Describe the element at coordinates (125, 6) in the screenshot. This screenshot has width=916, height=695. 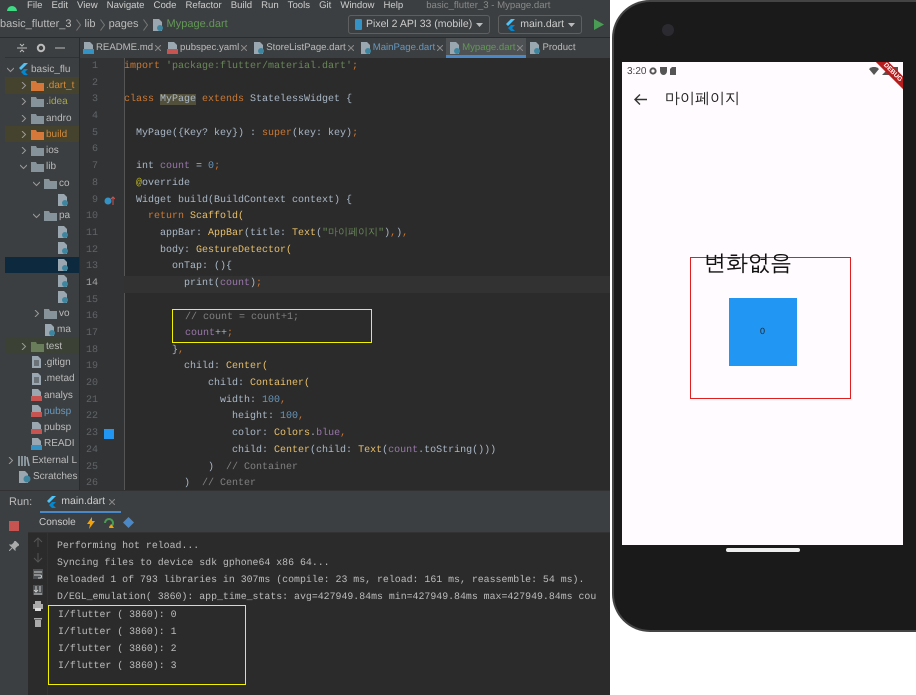
I see `menu-item: Navigate` at that location.